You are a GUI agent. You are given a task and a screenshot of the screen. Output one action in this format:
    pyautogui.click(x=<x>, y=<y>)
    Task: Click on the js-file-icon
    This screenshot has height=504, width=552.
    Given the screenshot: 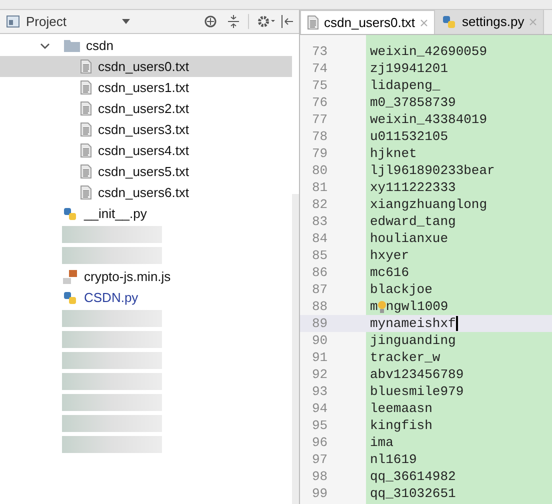 What is the action you would take?
    pyautogui.click(x=70, y=276)
    